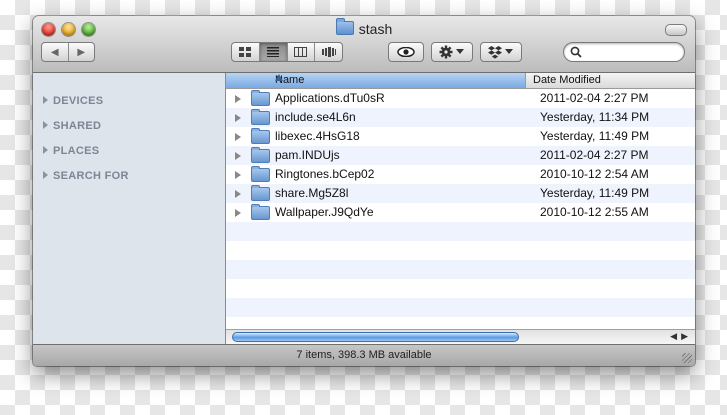 This screenshot has height=415, width=727. Describe the element at coordinates (375, 29) in the screenshot. I see `window-title-text: stash` at that location.